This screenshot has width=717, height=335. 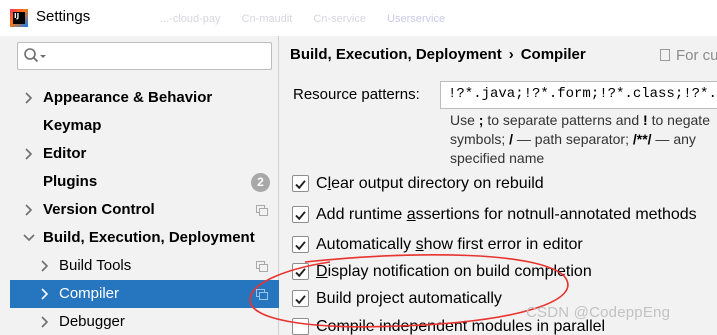 What do you see at coordinates (35, 56) in the screenshot?
I see `search-icon` at bounding box center [35, 56].